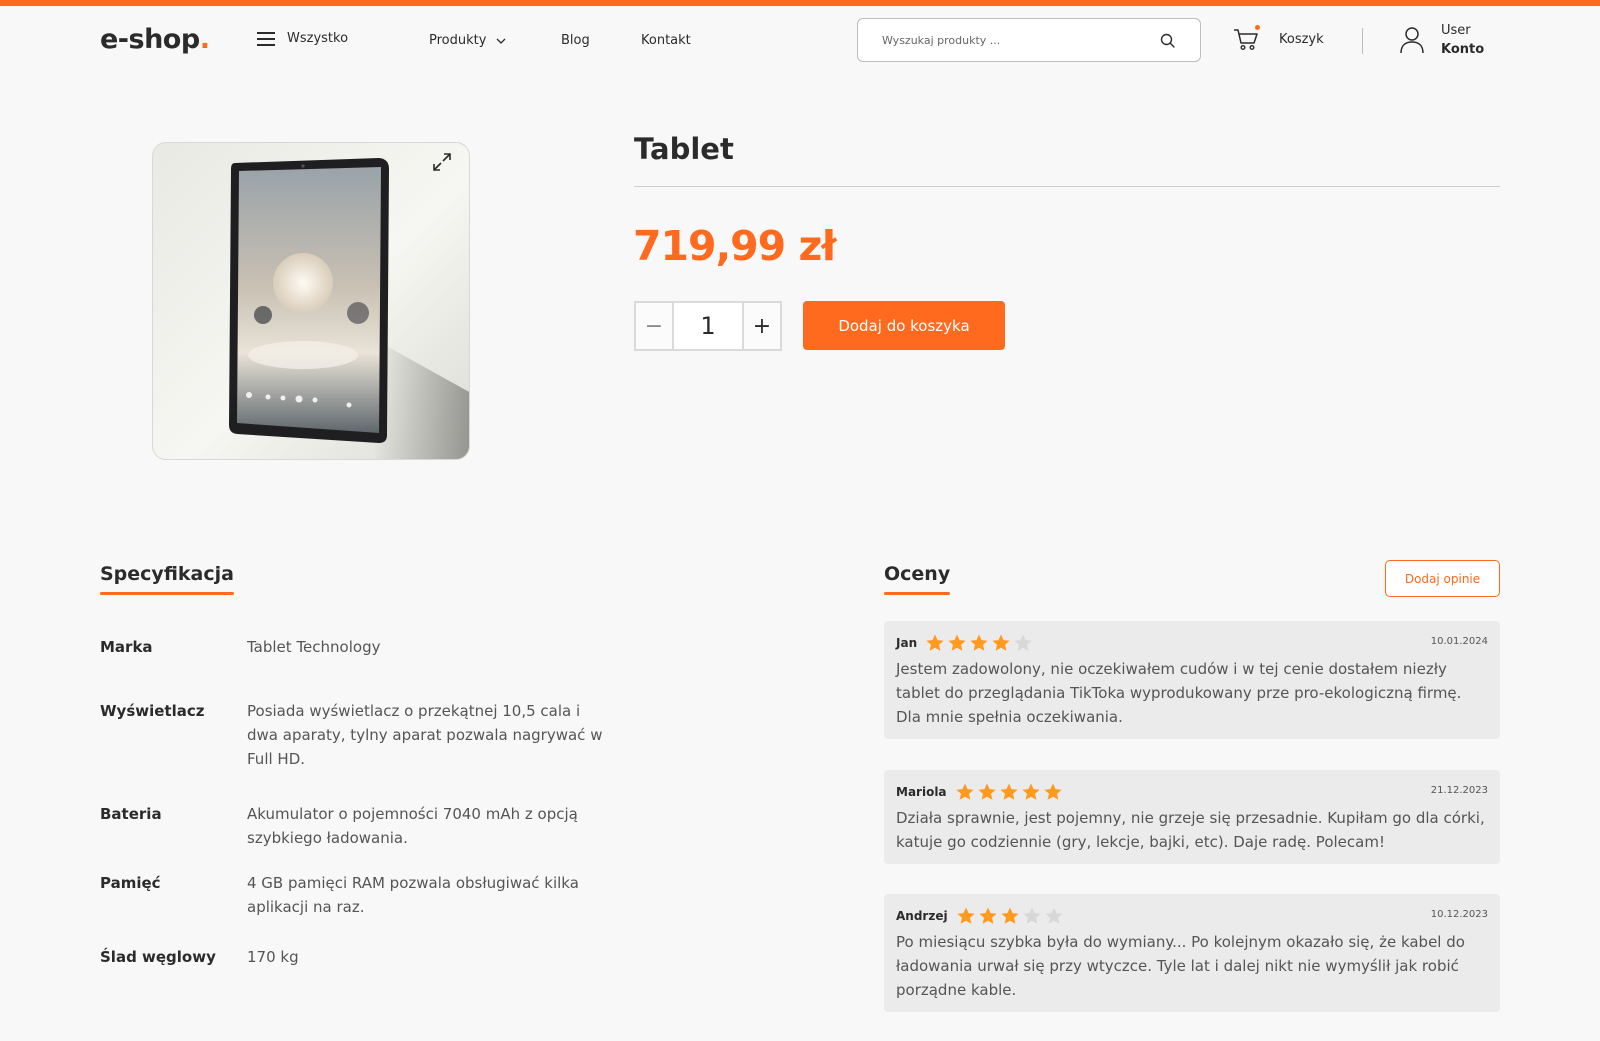  What do you see at coordinates (735, 246) in the screenshot?
I see `product-price: 719,99 zł` at bounding box center [735, 246].